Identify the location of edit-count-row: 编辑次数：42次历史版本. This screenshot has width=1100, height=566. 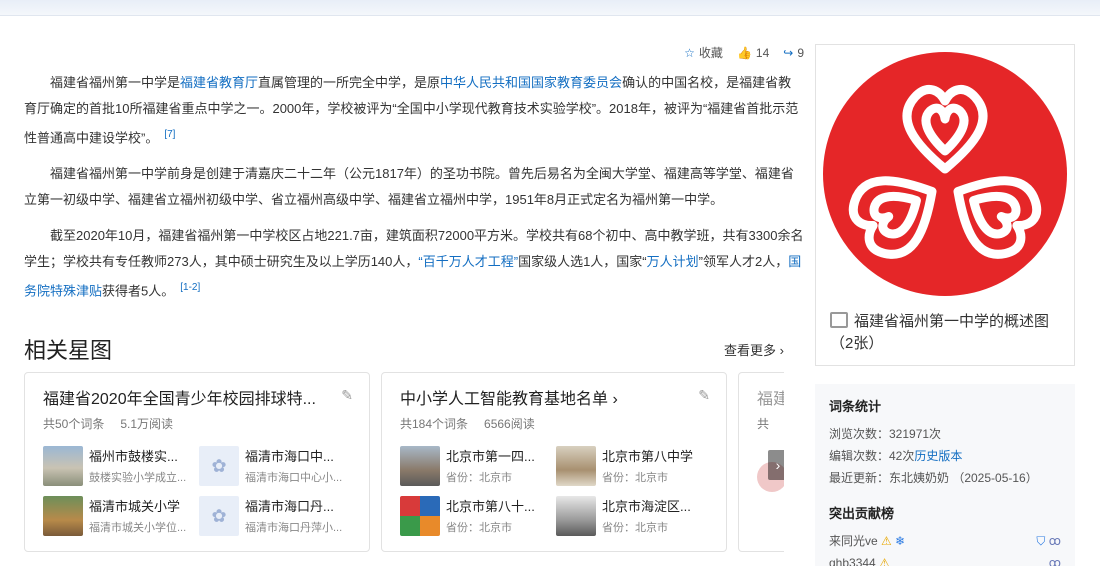
(896, 456).